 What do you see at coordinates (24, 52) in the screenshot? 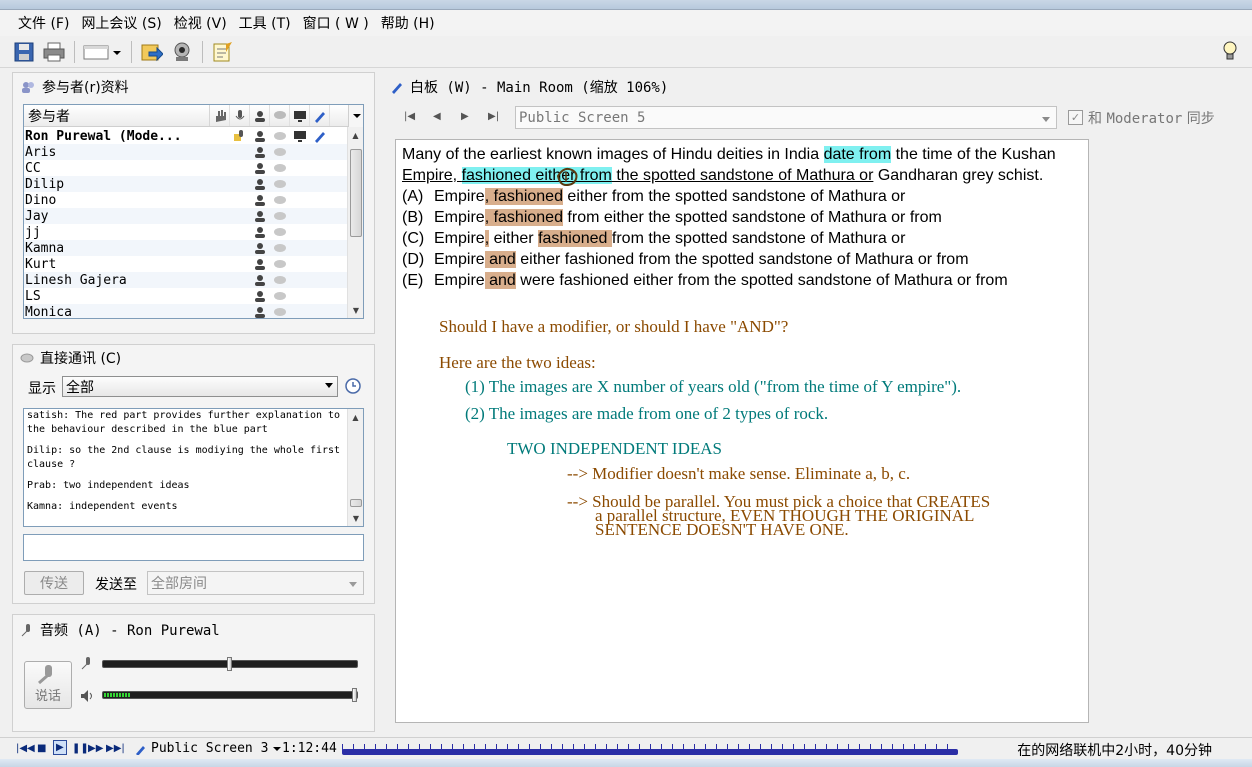
I see `save-icon` at bounding box center [24, 52].